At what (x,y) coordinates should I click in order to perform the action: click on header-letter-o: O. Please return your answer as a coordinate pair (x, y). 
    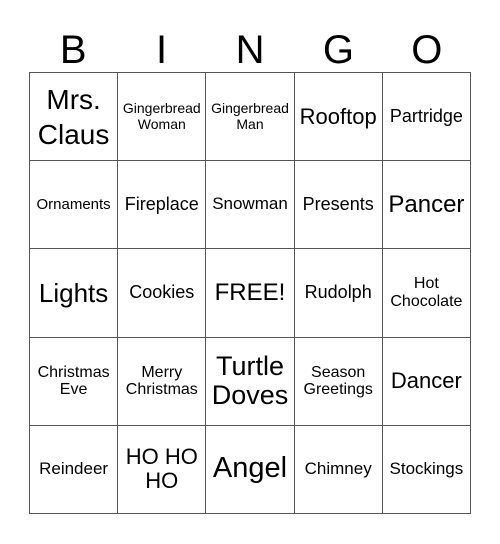
    Looking at the image, I should click on (427, 50).